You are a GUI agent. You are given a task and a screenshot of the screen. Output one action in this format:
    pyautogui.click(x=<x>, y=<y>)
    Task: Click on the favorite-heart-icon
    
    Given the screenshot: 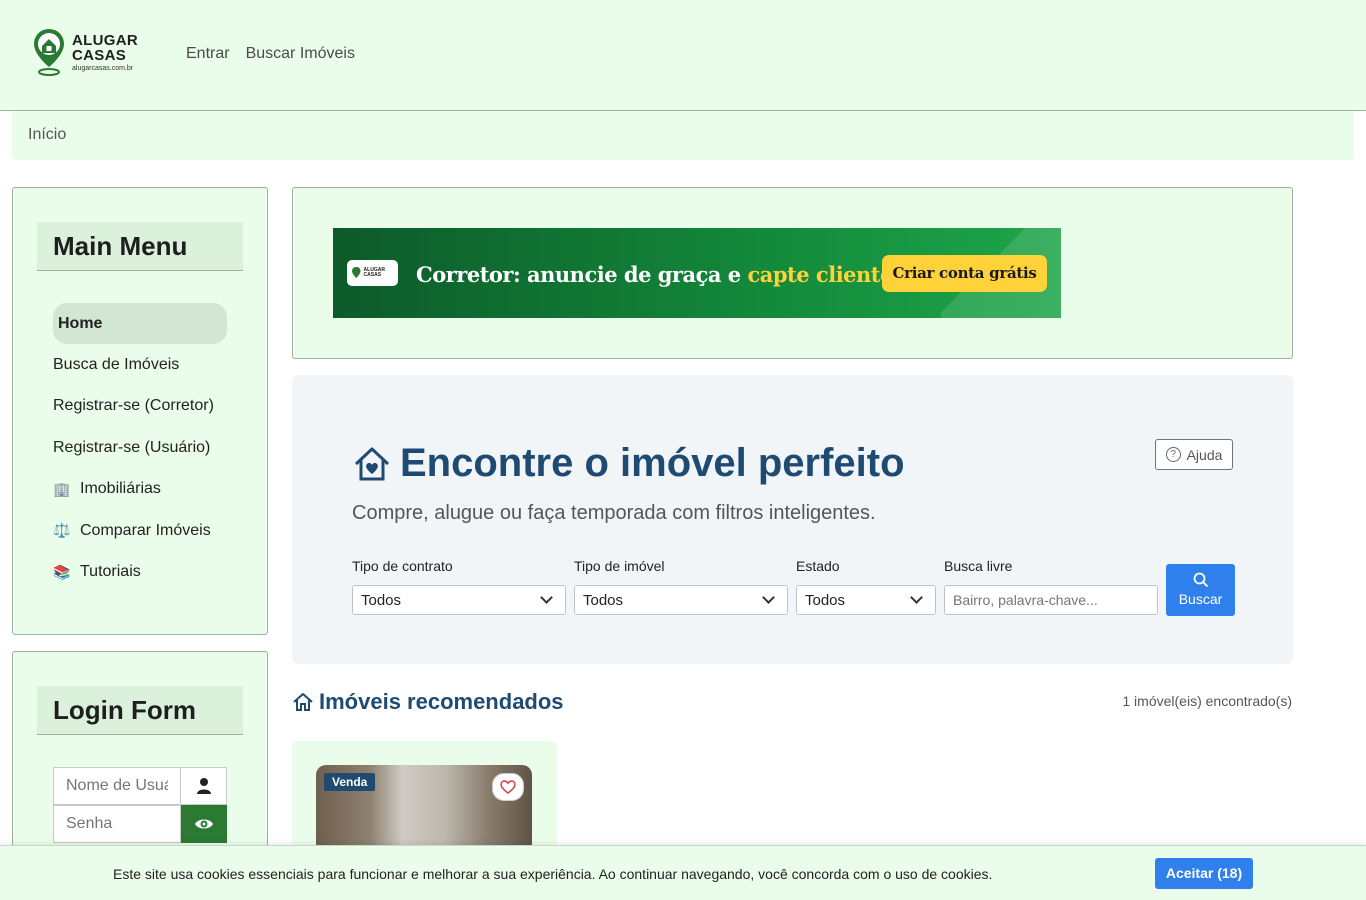 What is the action you would take?
    pyautogui.click(x=508, y=787)
    